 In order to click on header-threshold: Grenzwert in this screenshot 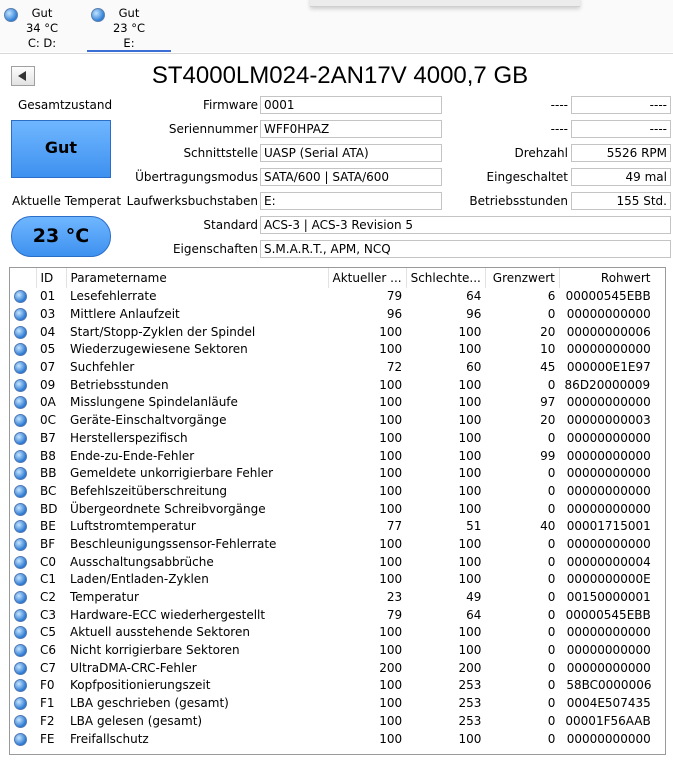, I will do `click(522, 278)`.